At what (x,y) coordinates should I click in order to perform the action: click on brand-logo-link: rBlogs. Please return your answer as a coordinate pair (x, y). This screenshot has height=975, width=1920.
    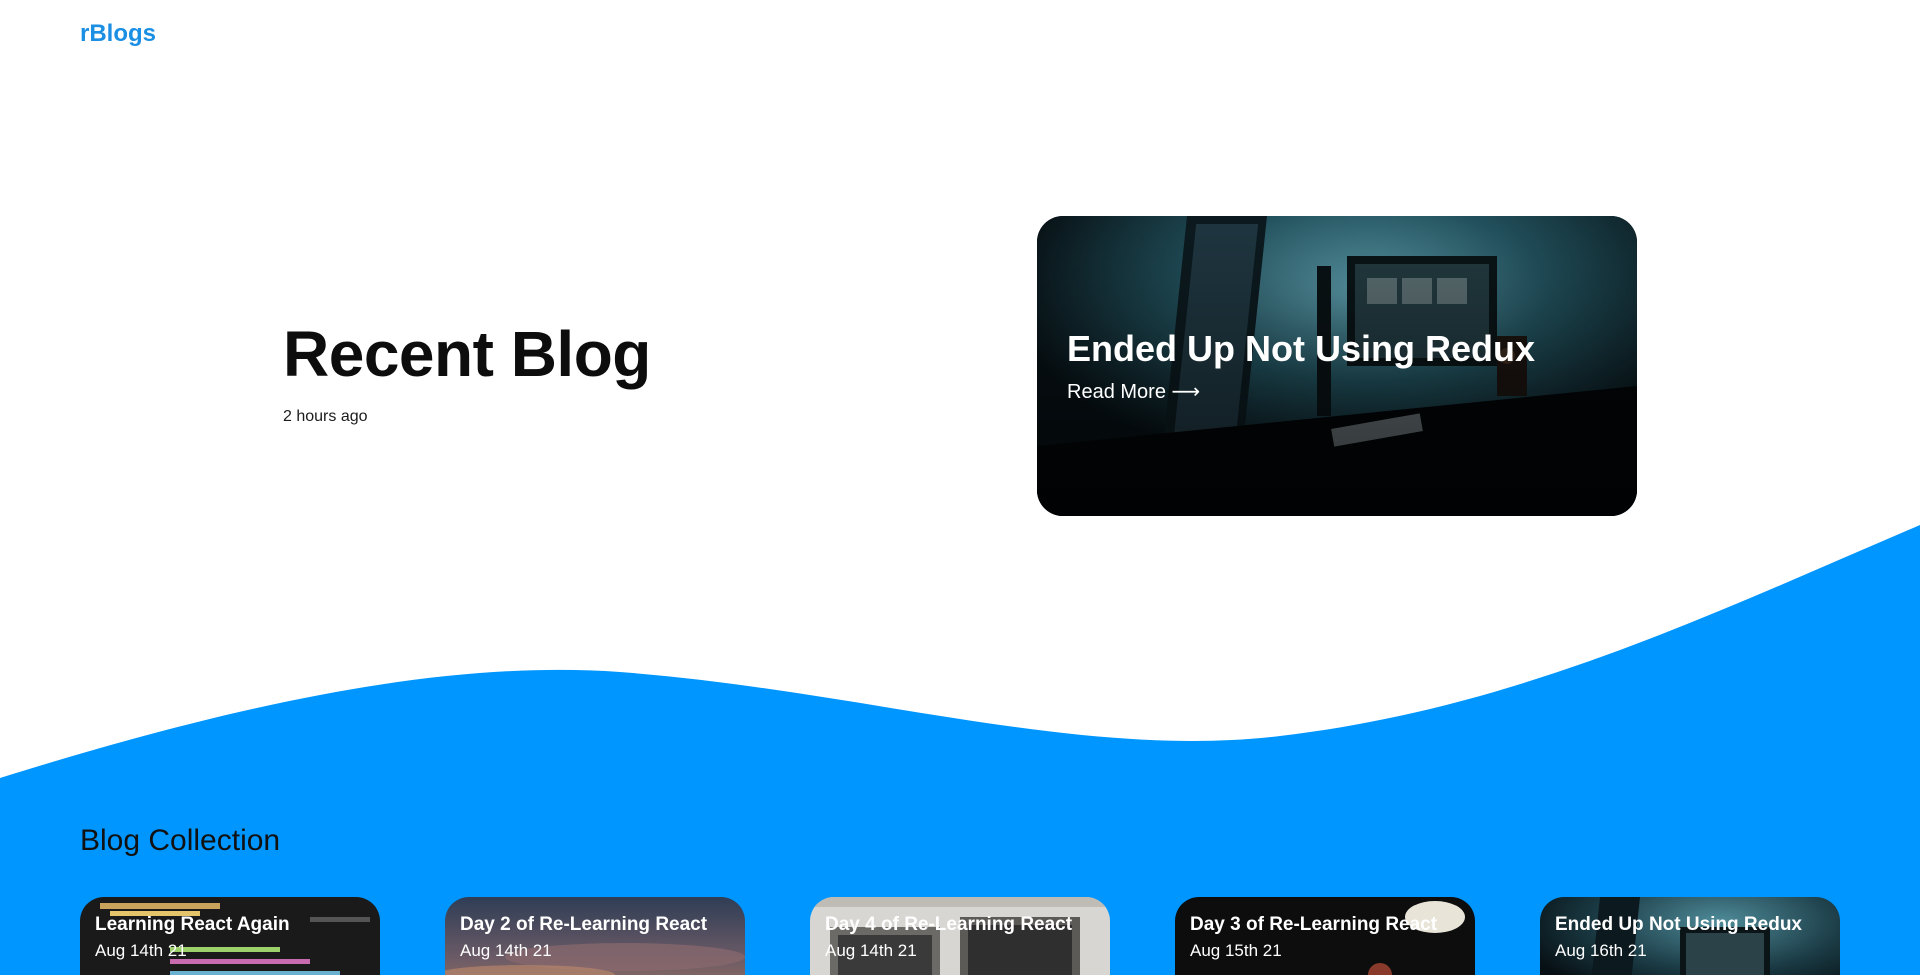
    Looking at the image, I should click on (118, 34).